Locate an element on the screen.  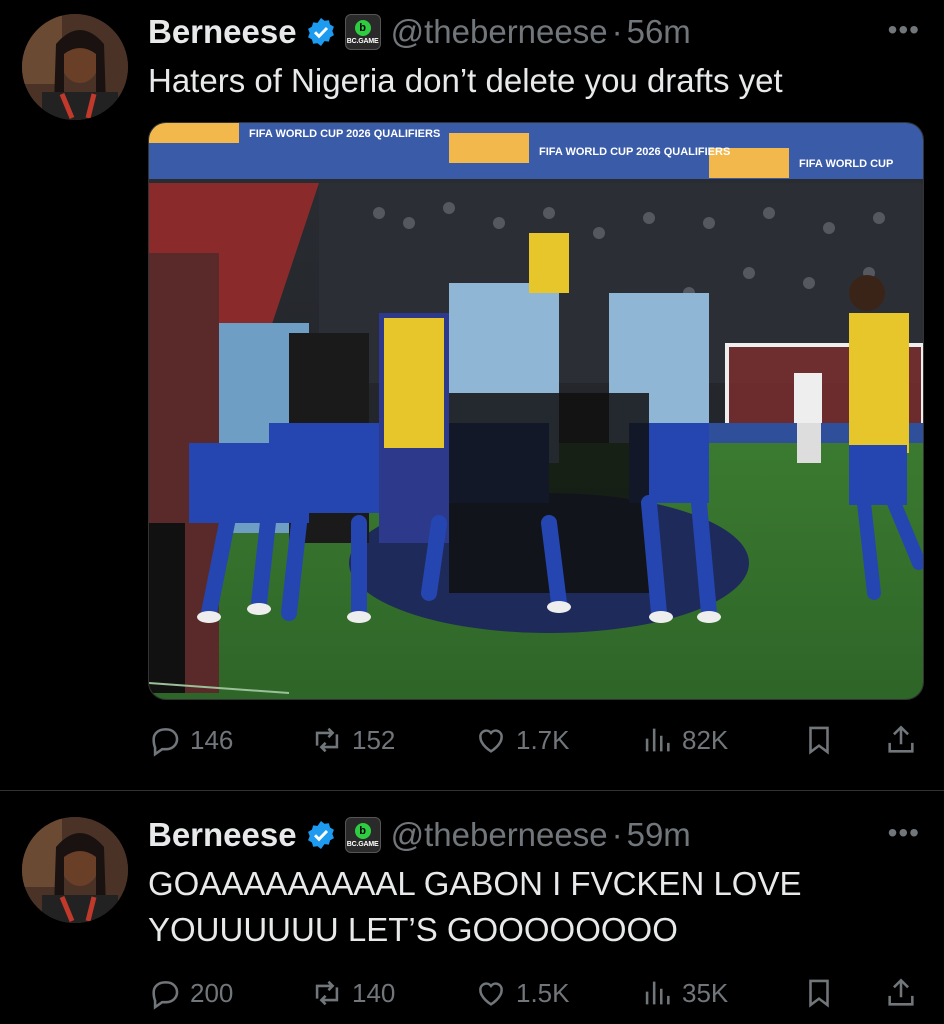
timestamp: 56m is located at coordinates (659, 32).